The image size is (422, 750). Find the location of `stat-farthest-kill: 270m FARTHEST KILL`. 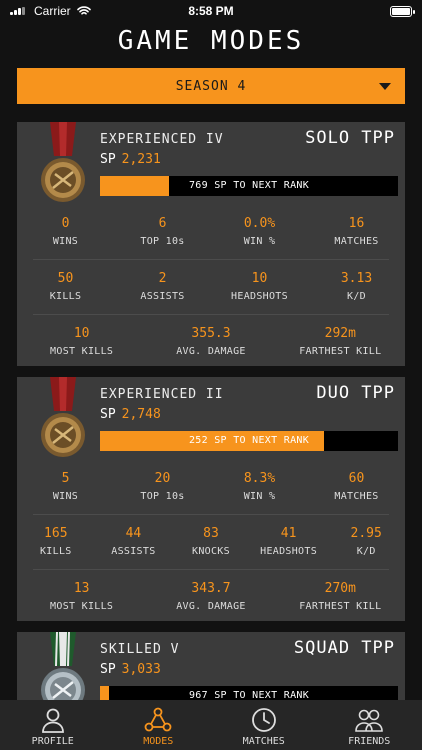

stat-farthest-kill: 270m FARTHEST KILL is located at coordinates (340, 596).